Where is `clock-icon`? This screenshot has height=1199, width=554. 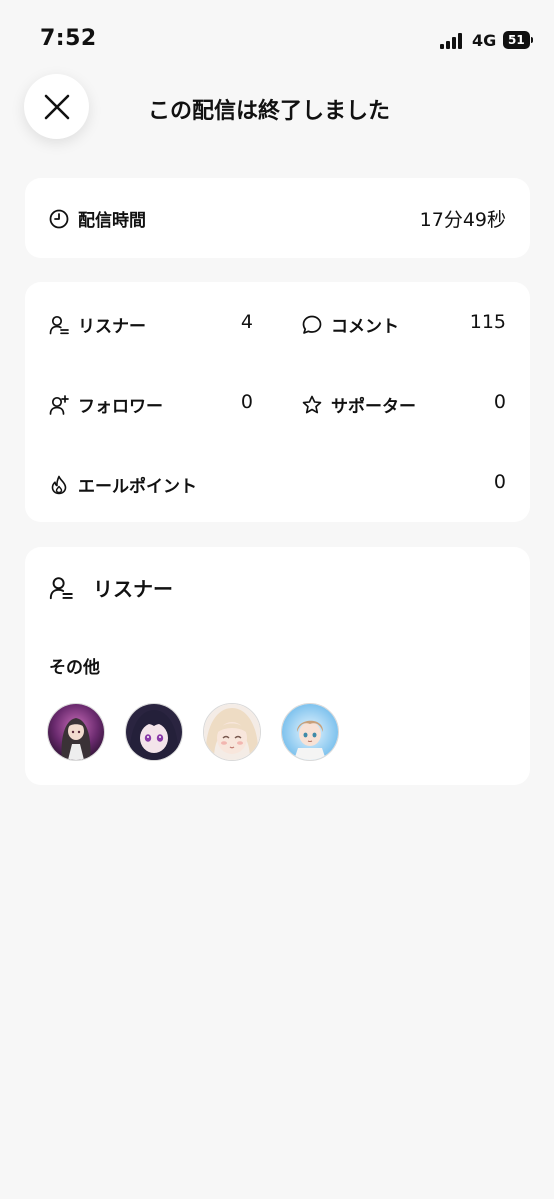
clock-icon is located at coordinates (59, 218).